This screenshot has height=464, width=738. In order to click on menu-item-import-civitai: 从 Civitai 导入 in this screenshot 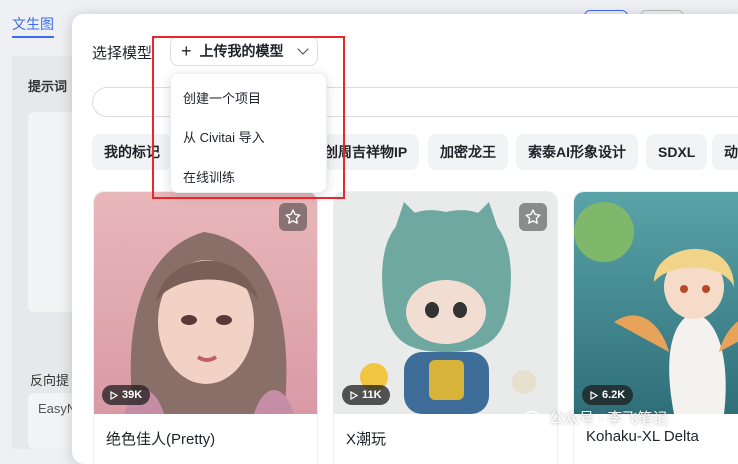, I will do `click(224, 136)`.